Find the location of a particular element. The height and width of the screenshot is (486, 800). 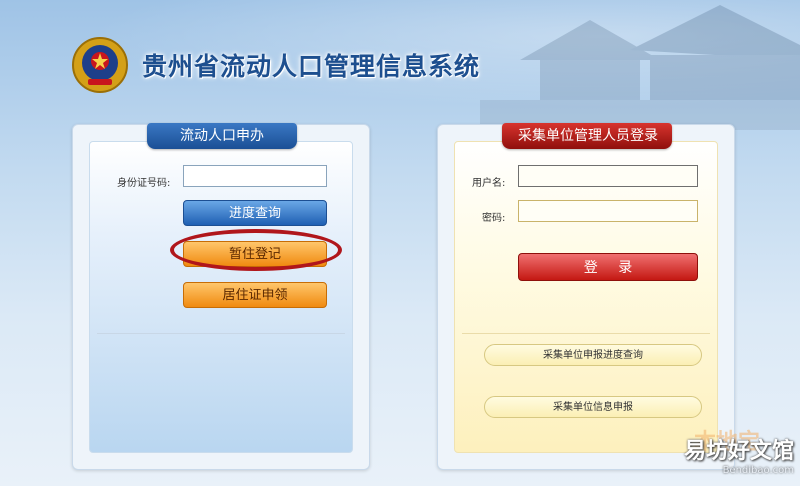

tab-collector-login: 采集单位管理人员登录 is located at coordinates (587, 136).